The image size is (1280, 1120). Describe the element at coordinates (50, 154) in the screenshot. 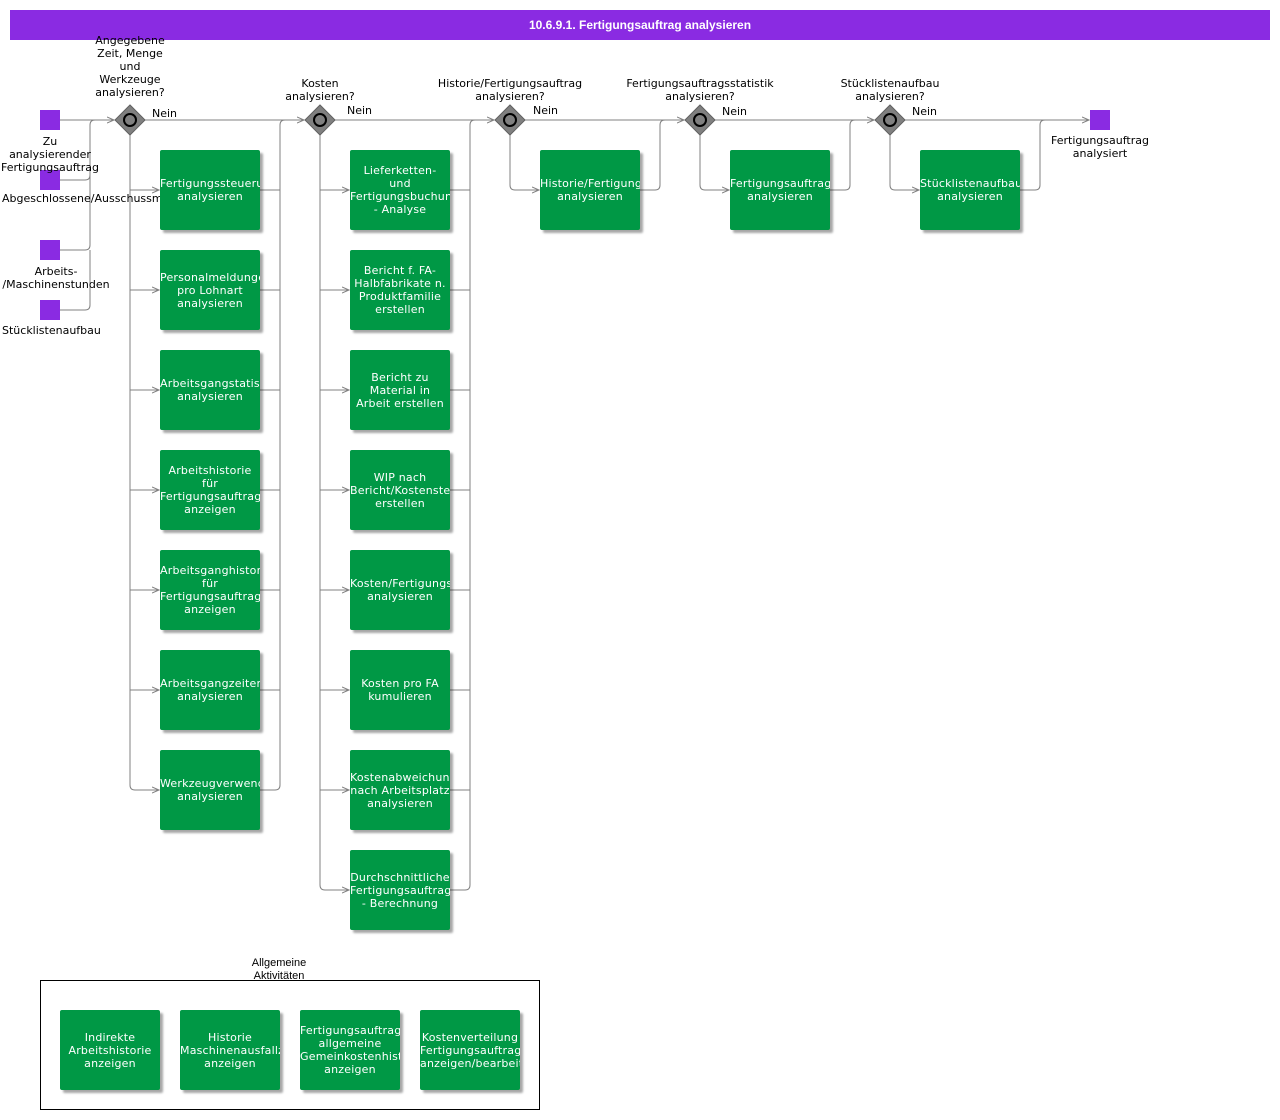

I see `start-event-1-label: Zu analysierender Fertigungsauftrag` at that location.